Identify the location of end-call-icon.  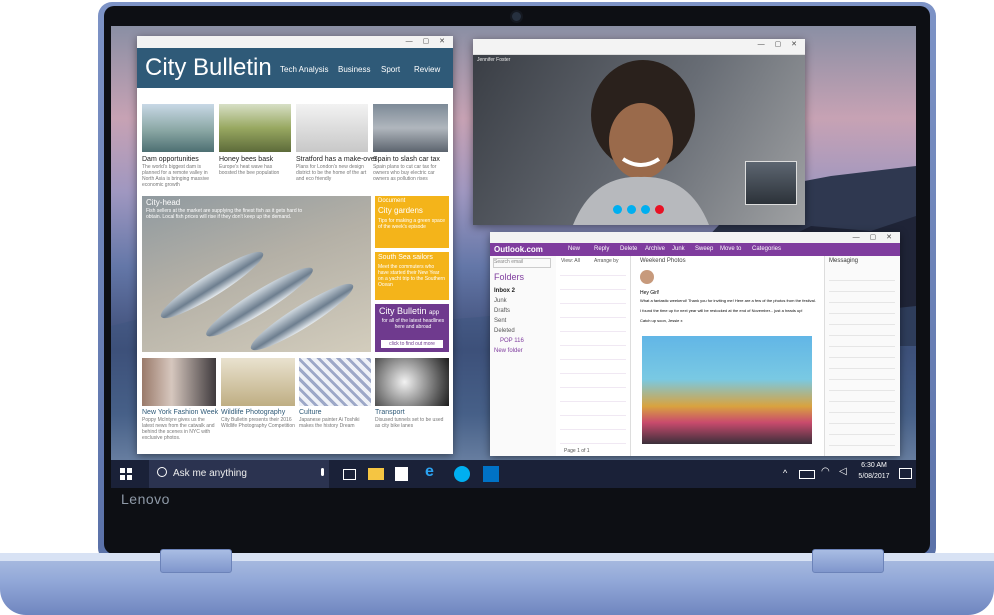
(659, 209).